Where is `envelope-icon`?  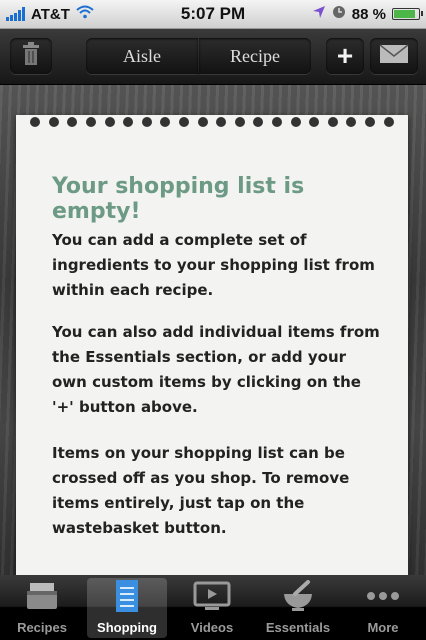 envelope-icon is located at coordinates (394, 56).